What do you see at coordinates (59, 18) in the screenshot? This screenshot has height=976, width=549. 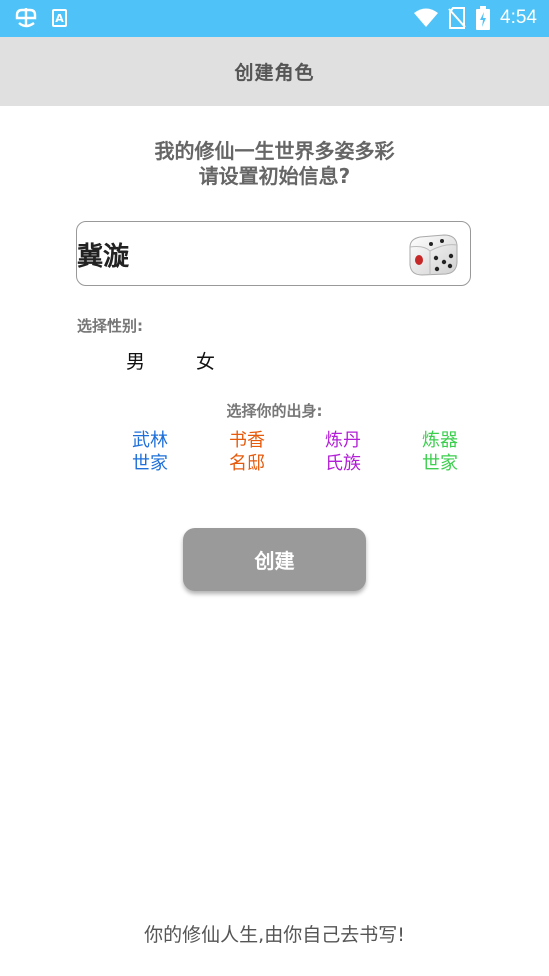 I see `app-store-icon: A` at bounding box center [59, 18].